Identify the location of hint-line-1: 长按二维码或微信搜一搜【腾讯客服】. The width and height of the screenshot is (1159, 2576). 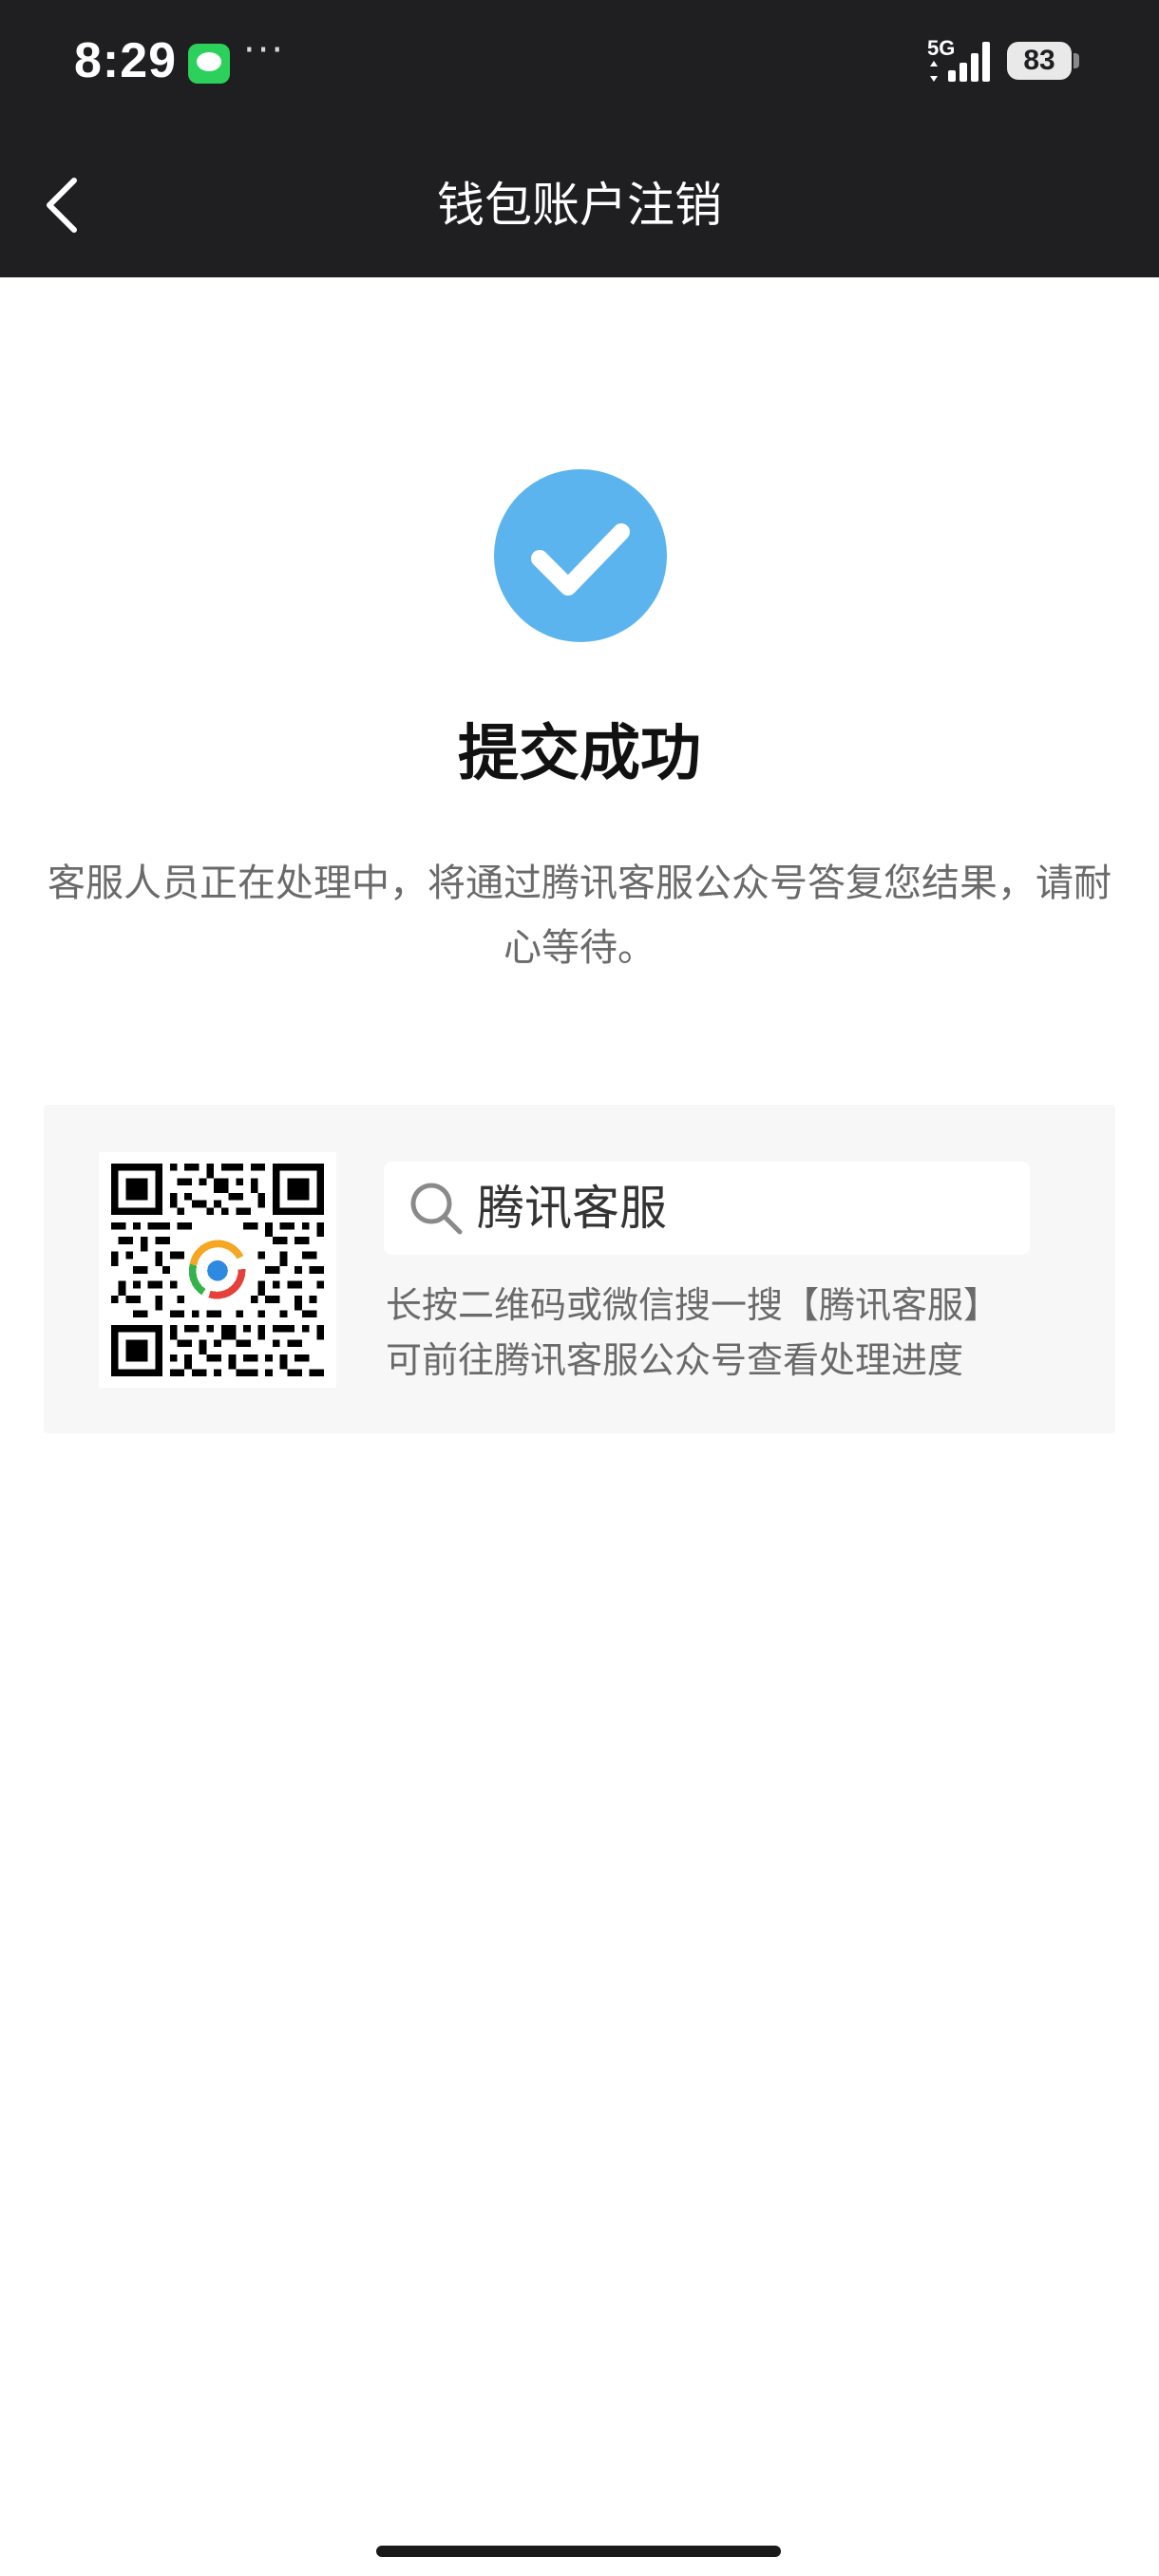
(693, 1305).